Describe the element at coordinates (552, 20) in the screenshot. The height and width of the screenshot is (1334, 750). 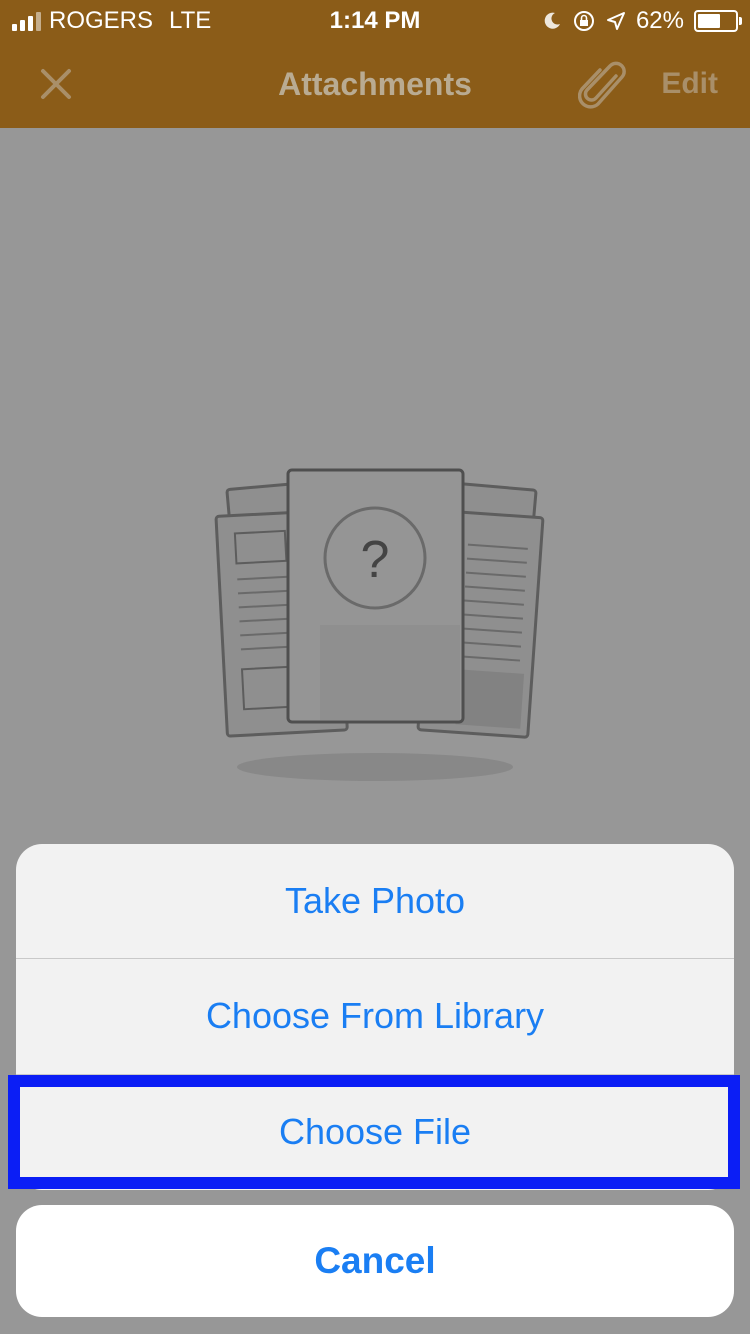
I see `moon-icon` at that location.